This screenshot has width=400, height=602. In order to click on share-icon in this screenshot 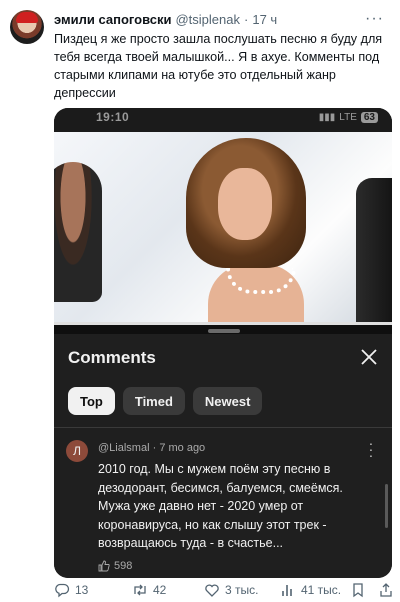, I will do `click(386, 590)`.